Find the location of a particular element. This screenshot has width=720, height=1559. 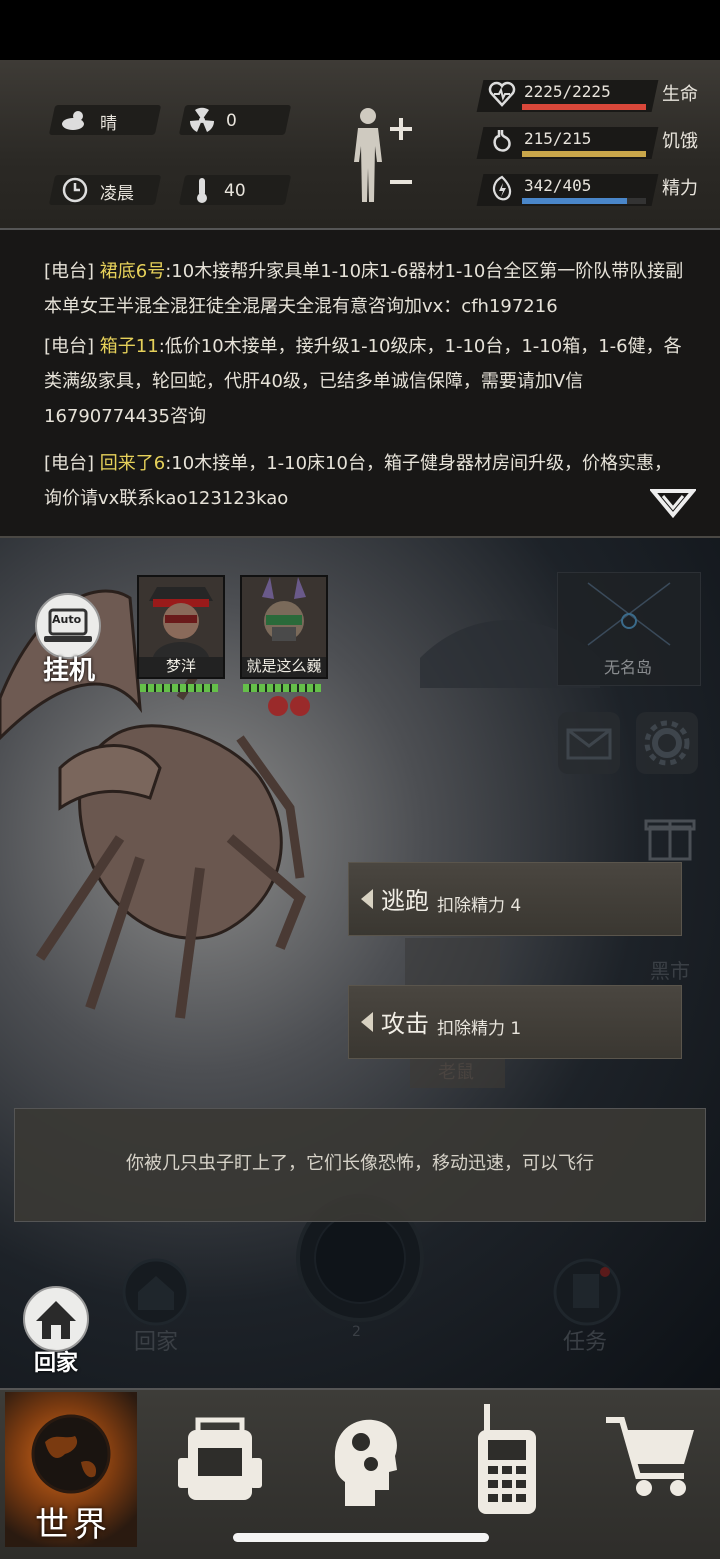

map-location-label: 无名岛 is located at coordinates (627, 667).